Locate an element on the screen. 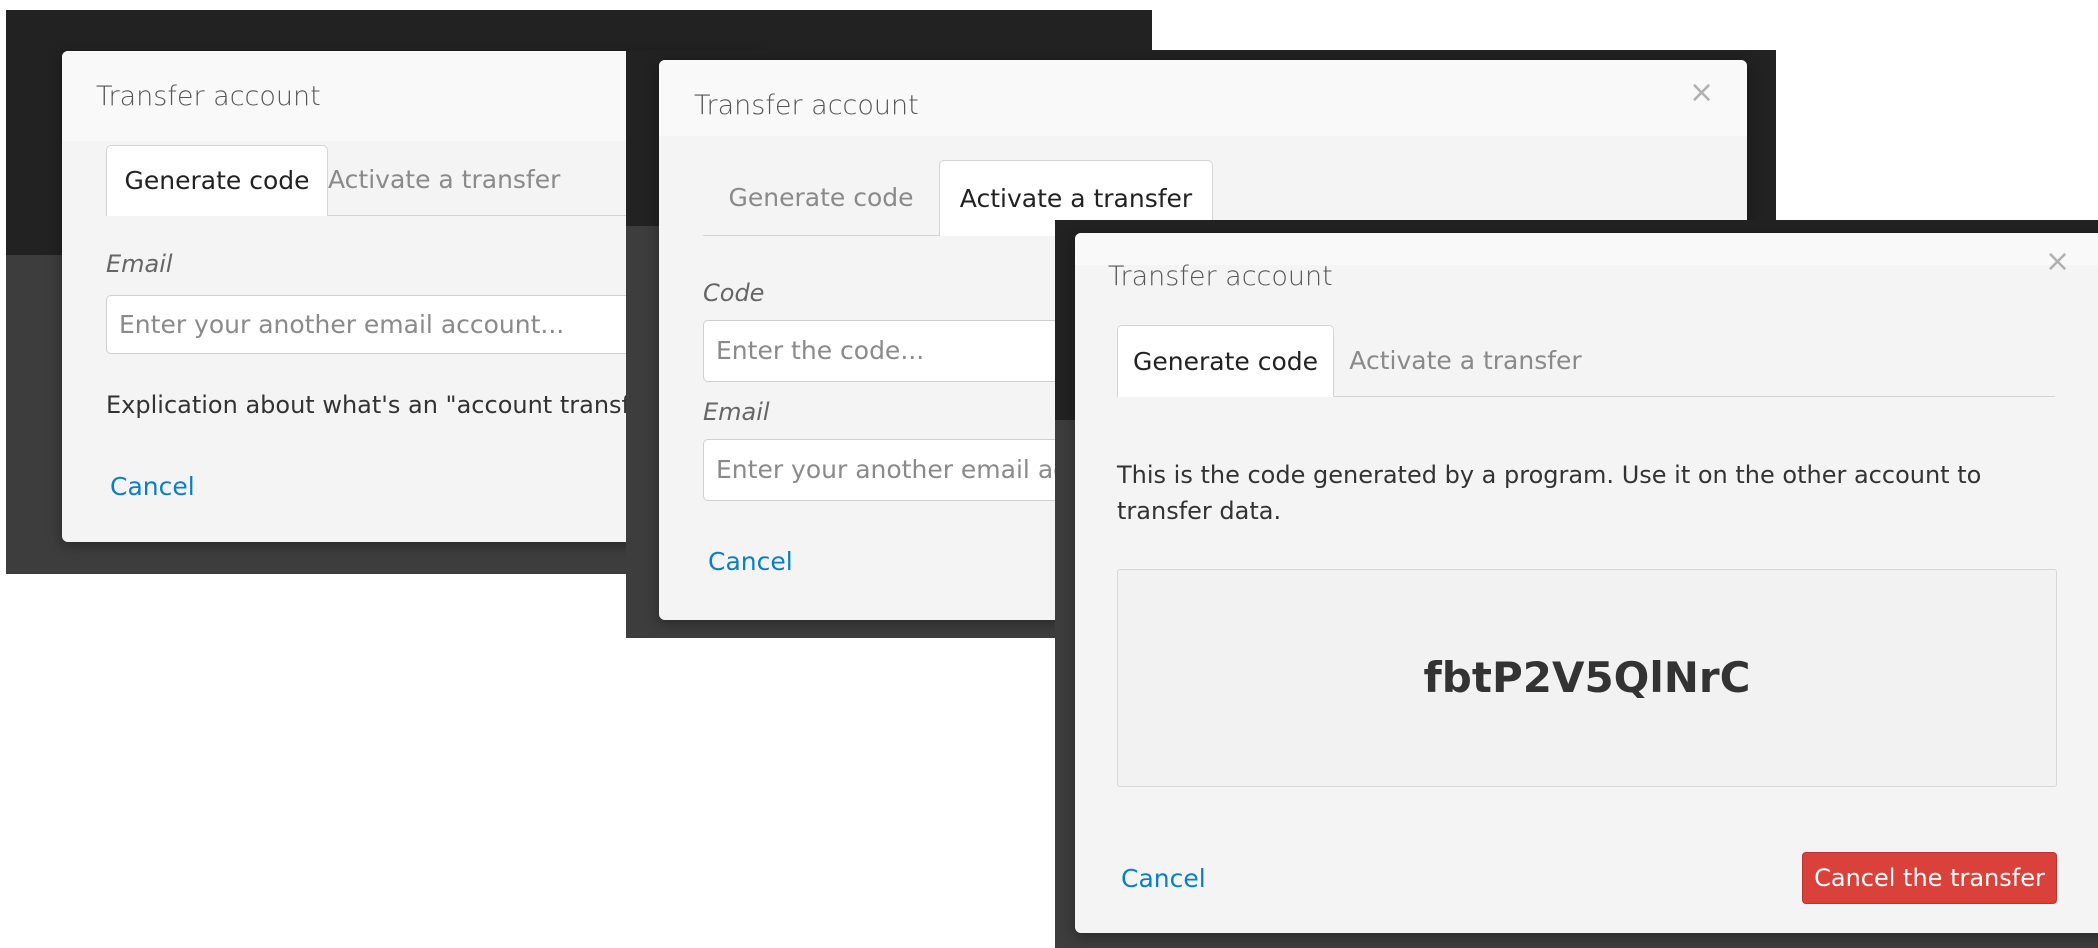 This screenshot has width=2098, height=948. cancel-transfer-button: Cancel the transfer is located at coordinates (1929, 878).